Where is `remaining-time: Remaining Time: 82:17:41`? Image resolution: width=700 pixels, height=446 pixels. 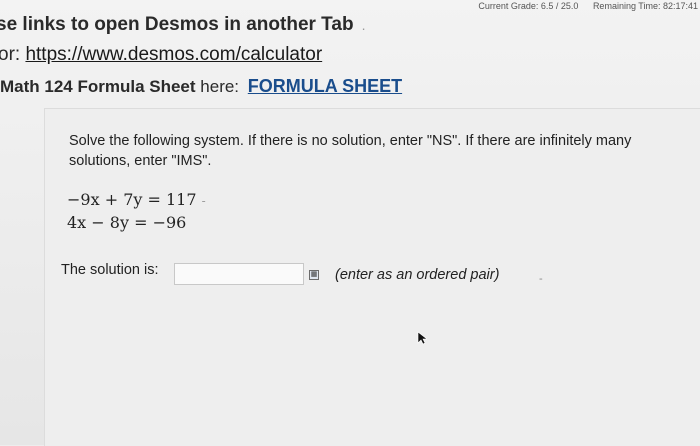
remaining-time: Remaining Time: 82:17:41 is located at coordinates (645, 6).